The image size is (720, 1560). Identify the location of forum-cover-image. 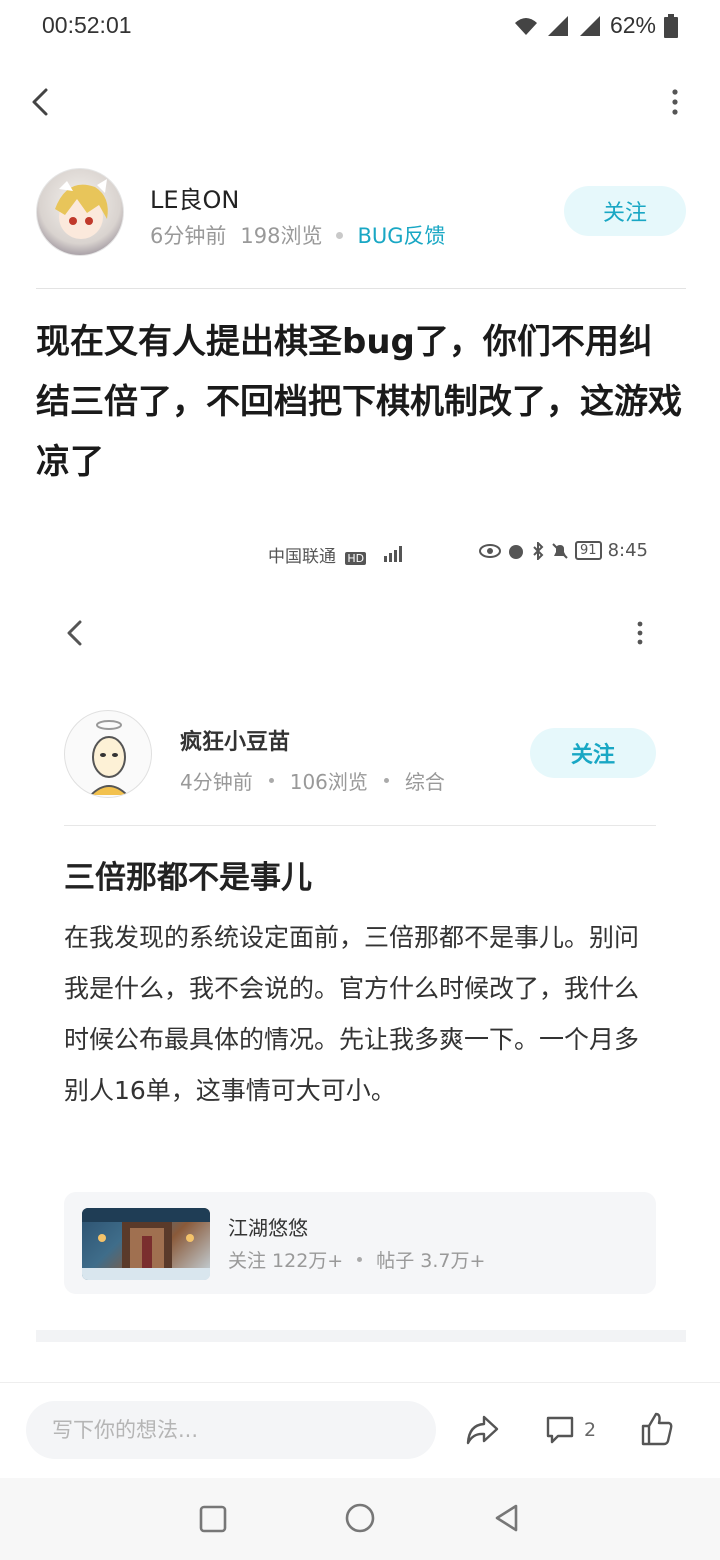
(146, 1244).